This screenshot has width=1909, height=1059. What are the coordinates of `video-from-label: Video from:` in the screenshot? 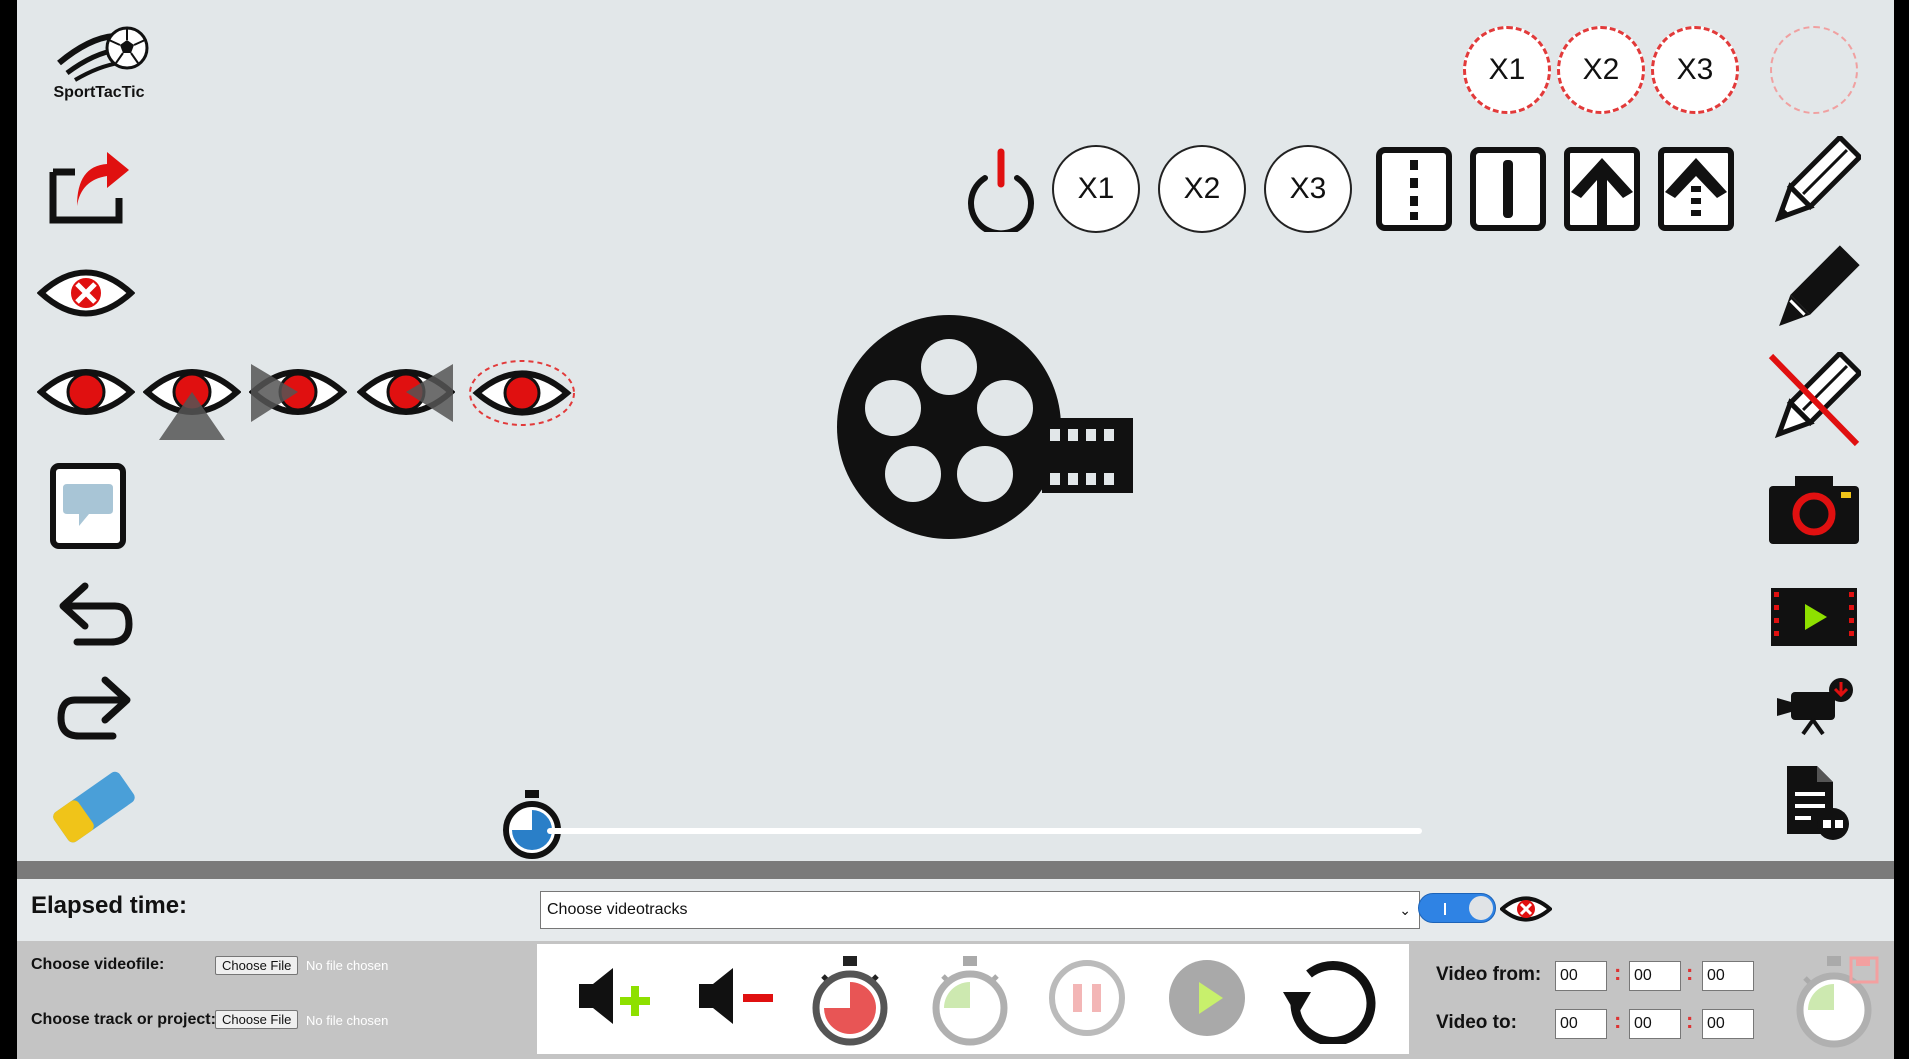 It's located at (1489, 974).